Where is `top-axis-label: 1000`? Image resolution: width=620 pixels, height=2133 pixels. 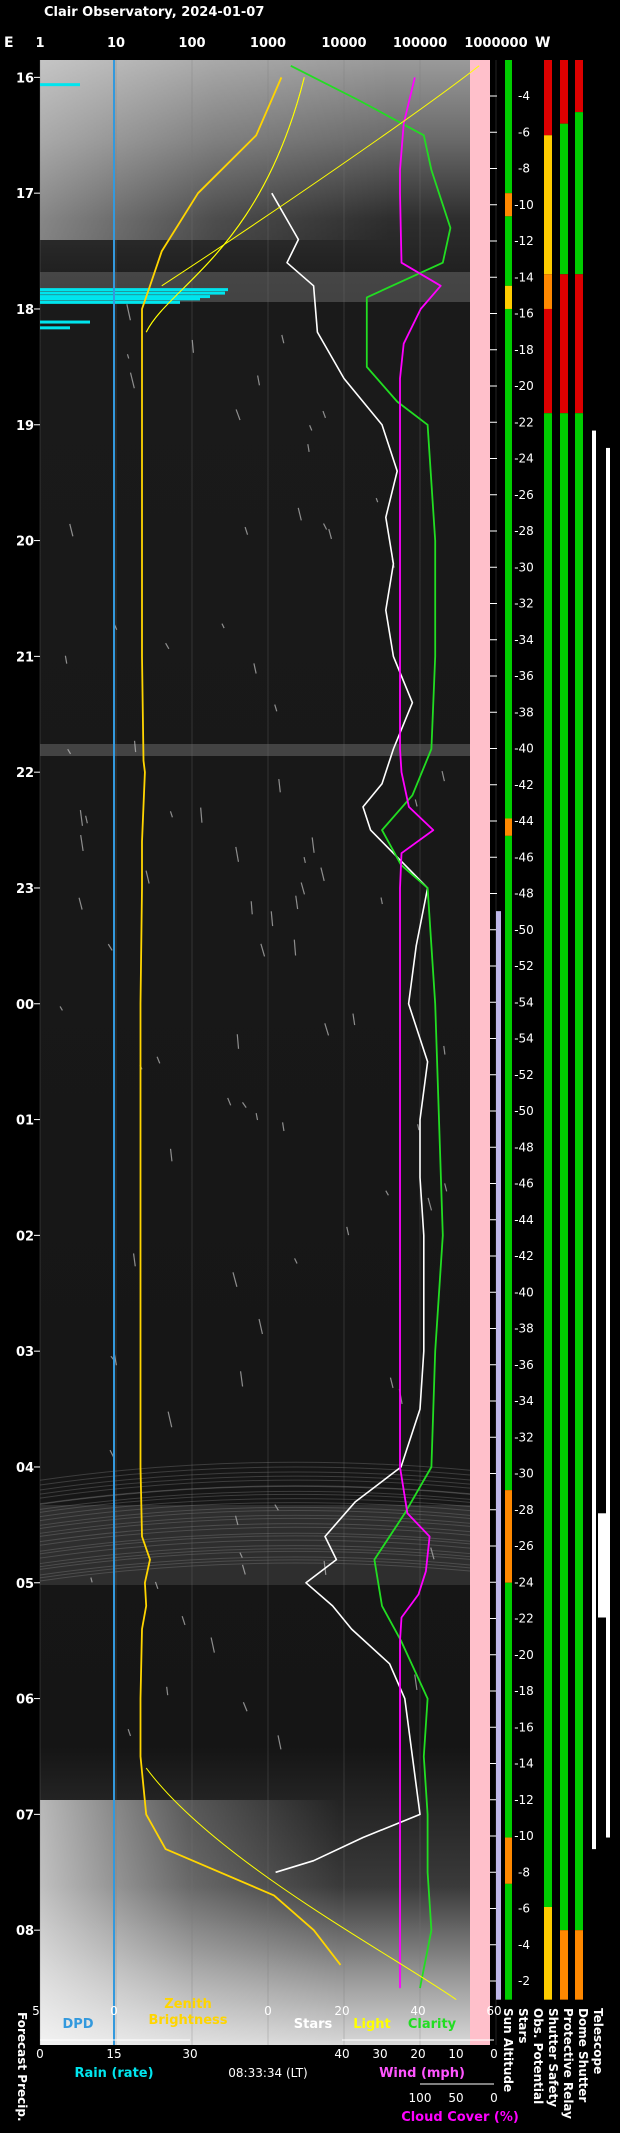 top-axis-label: 1000 is located at coordinates (268, 43).